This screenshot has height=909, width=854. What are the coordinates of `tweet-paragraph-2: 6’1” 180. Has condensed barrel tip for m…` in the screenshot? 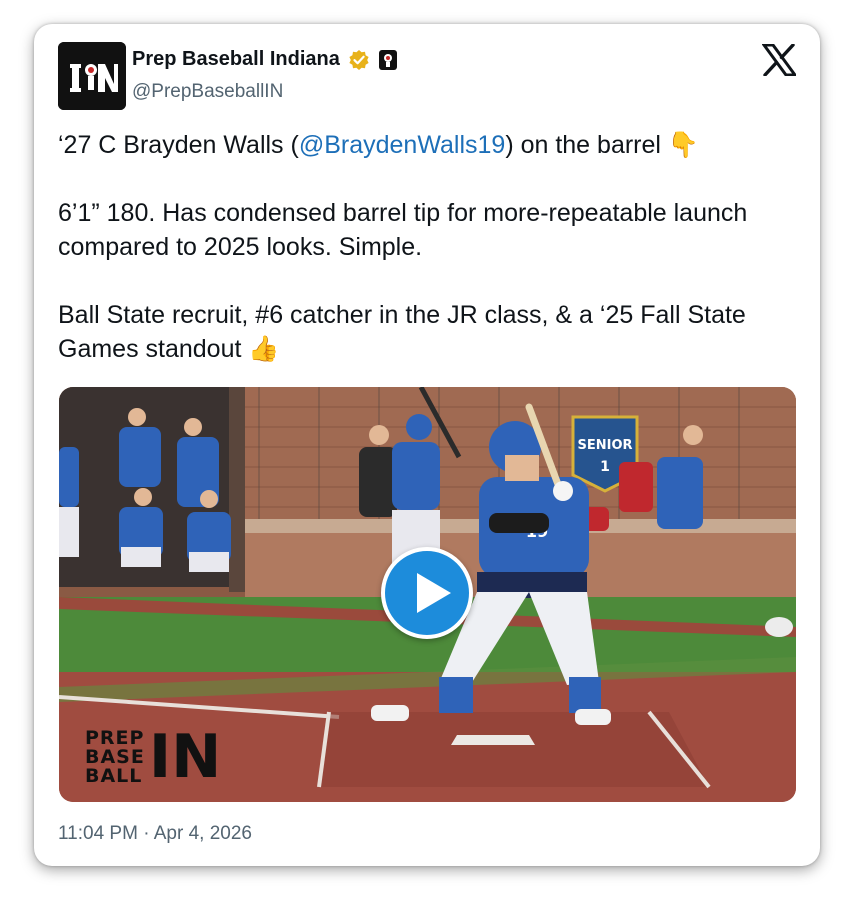 It's located at (403, 230).